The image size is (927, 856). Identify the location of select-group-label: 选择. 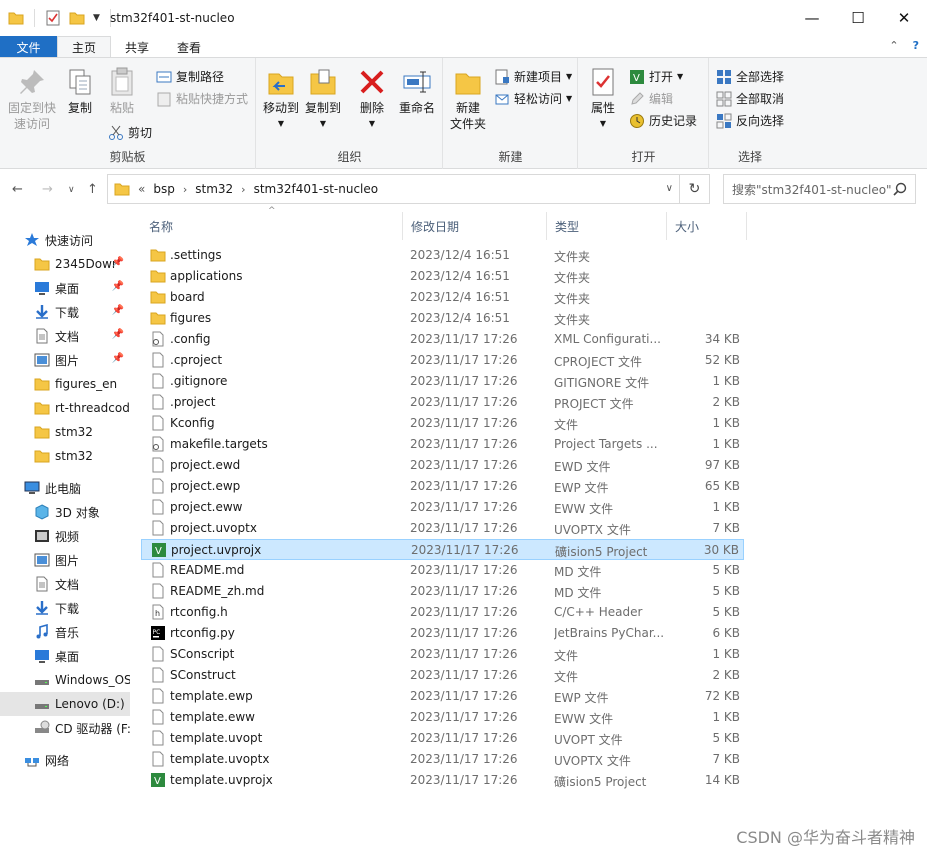
(749, 157).